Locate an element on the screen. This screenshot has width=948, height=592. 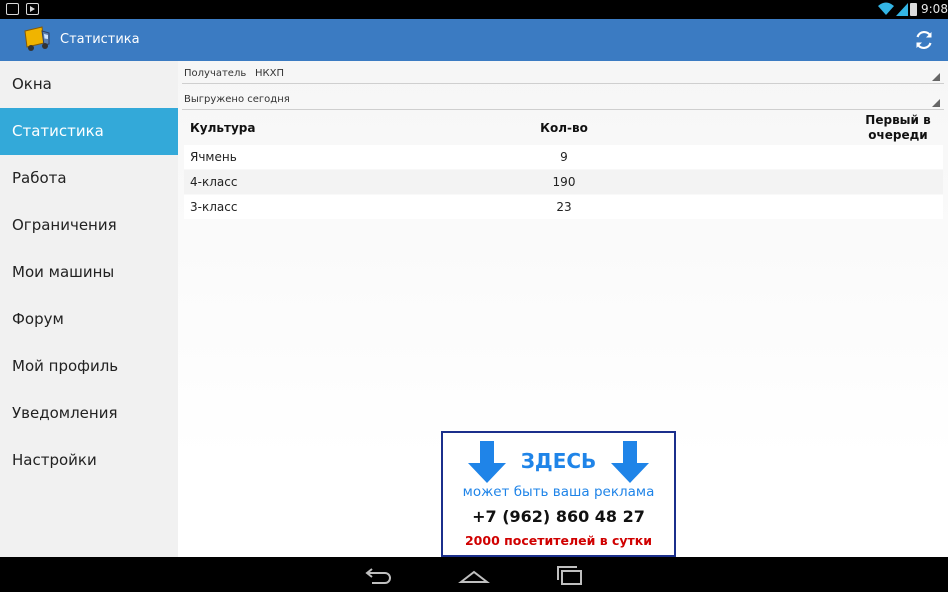
ad-subline: может быть ваша реклама is located at coordinates (558, 492).